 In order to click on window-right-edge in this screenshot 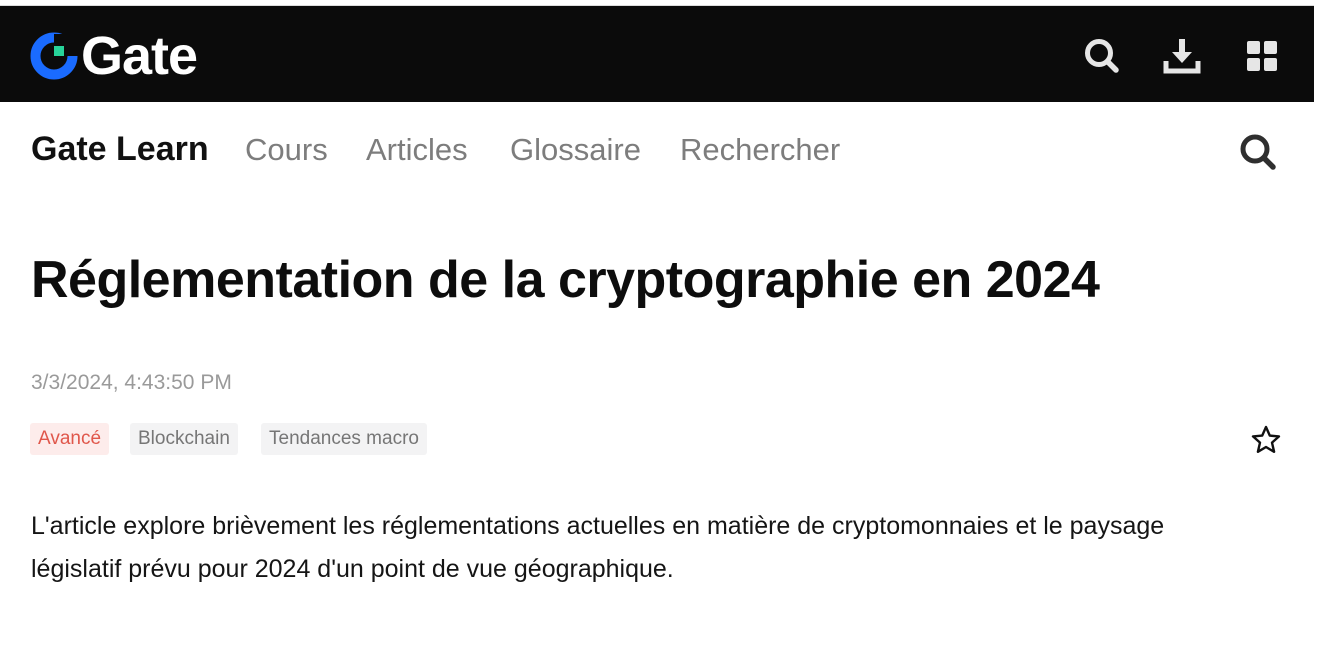, I will do `click(1316, 326)`.